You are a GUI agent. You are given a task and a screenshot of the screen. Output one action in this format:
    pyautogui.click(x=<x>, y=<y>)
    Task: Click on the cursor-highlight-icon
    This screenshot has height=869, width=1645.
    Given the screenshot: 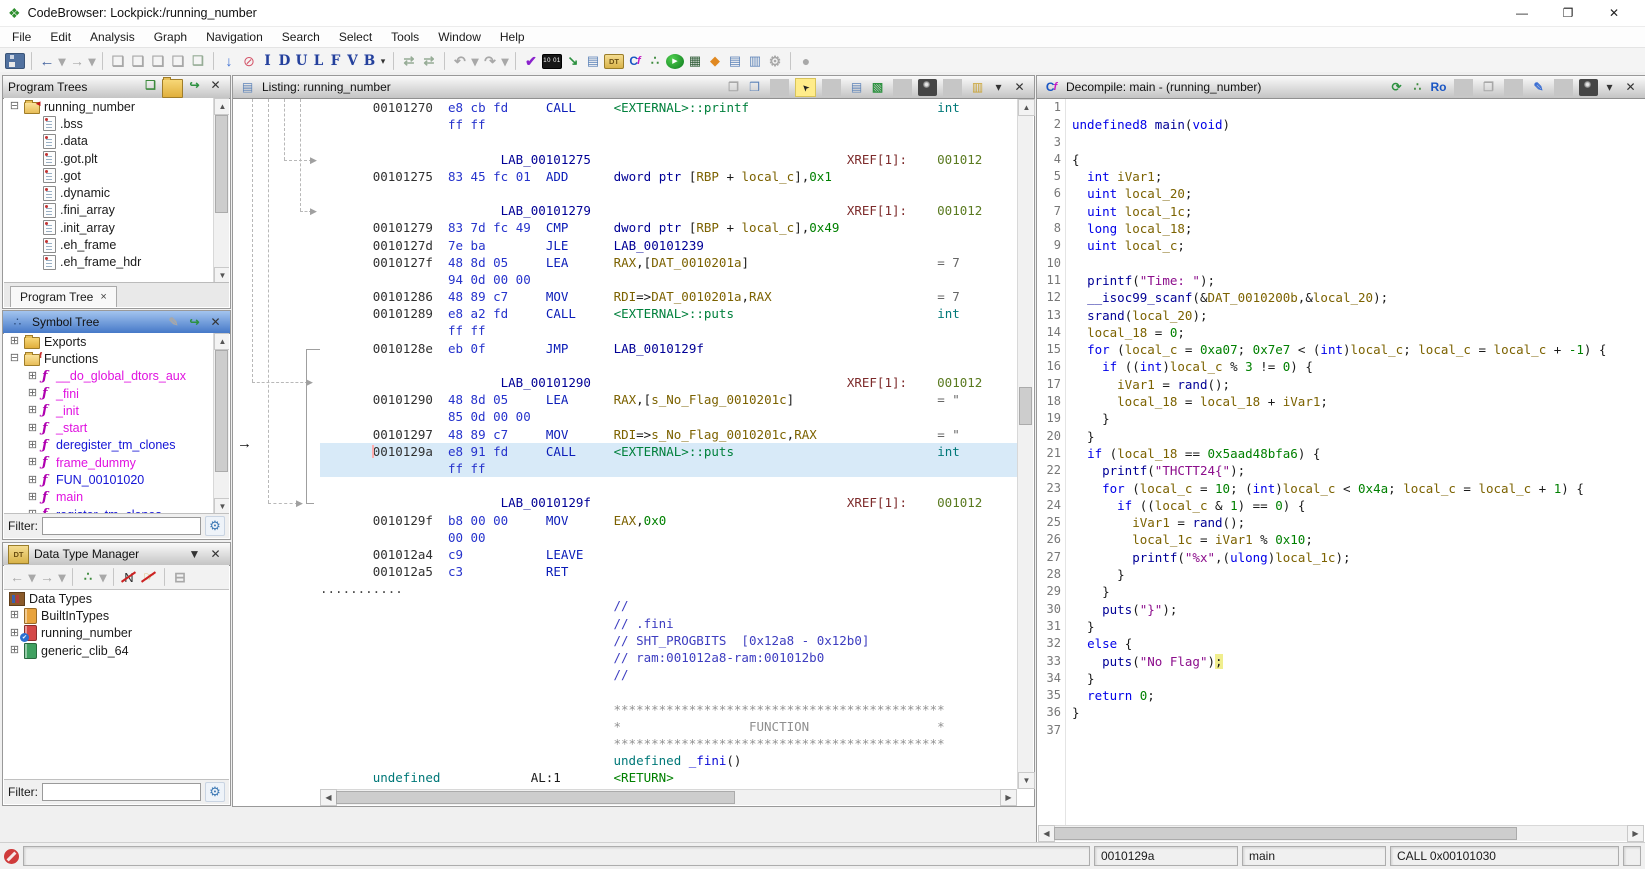 What is the action you would take?
    pyautogui.click(x=805, y=87)
    